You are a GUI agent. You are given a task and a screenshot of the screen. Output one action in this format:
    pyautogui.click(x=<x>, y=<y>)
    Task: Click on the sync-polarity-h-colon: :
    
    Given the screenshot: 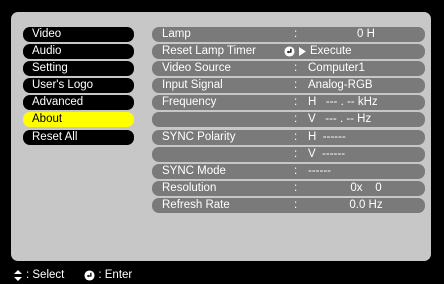 What is the action you would take?
    pyautogui.click(x=296, y=136)
    